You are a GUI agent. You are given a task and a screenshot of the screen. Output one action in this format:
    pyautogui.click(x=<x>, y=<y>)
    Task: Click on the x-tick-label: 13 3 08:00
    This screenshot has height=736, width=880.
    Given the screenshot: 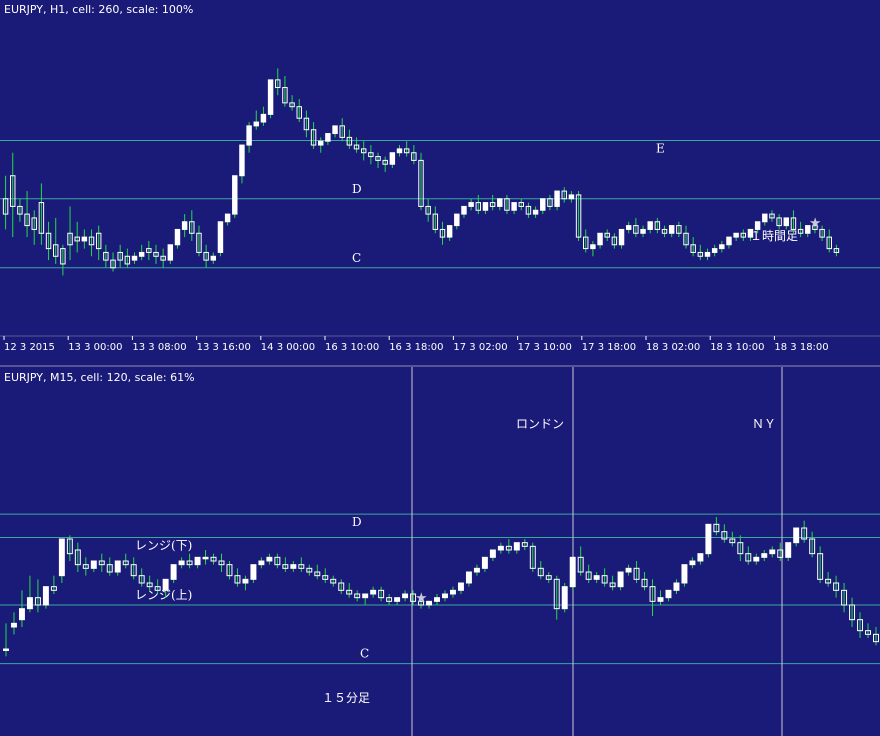 What is the action you would take?
    pyautogui.click(x=159, y=347)
    